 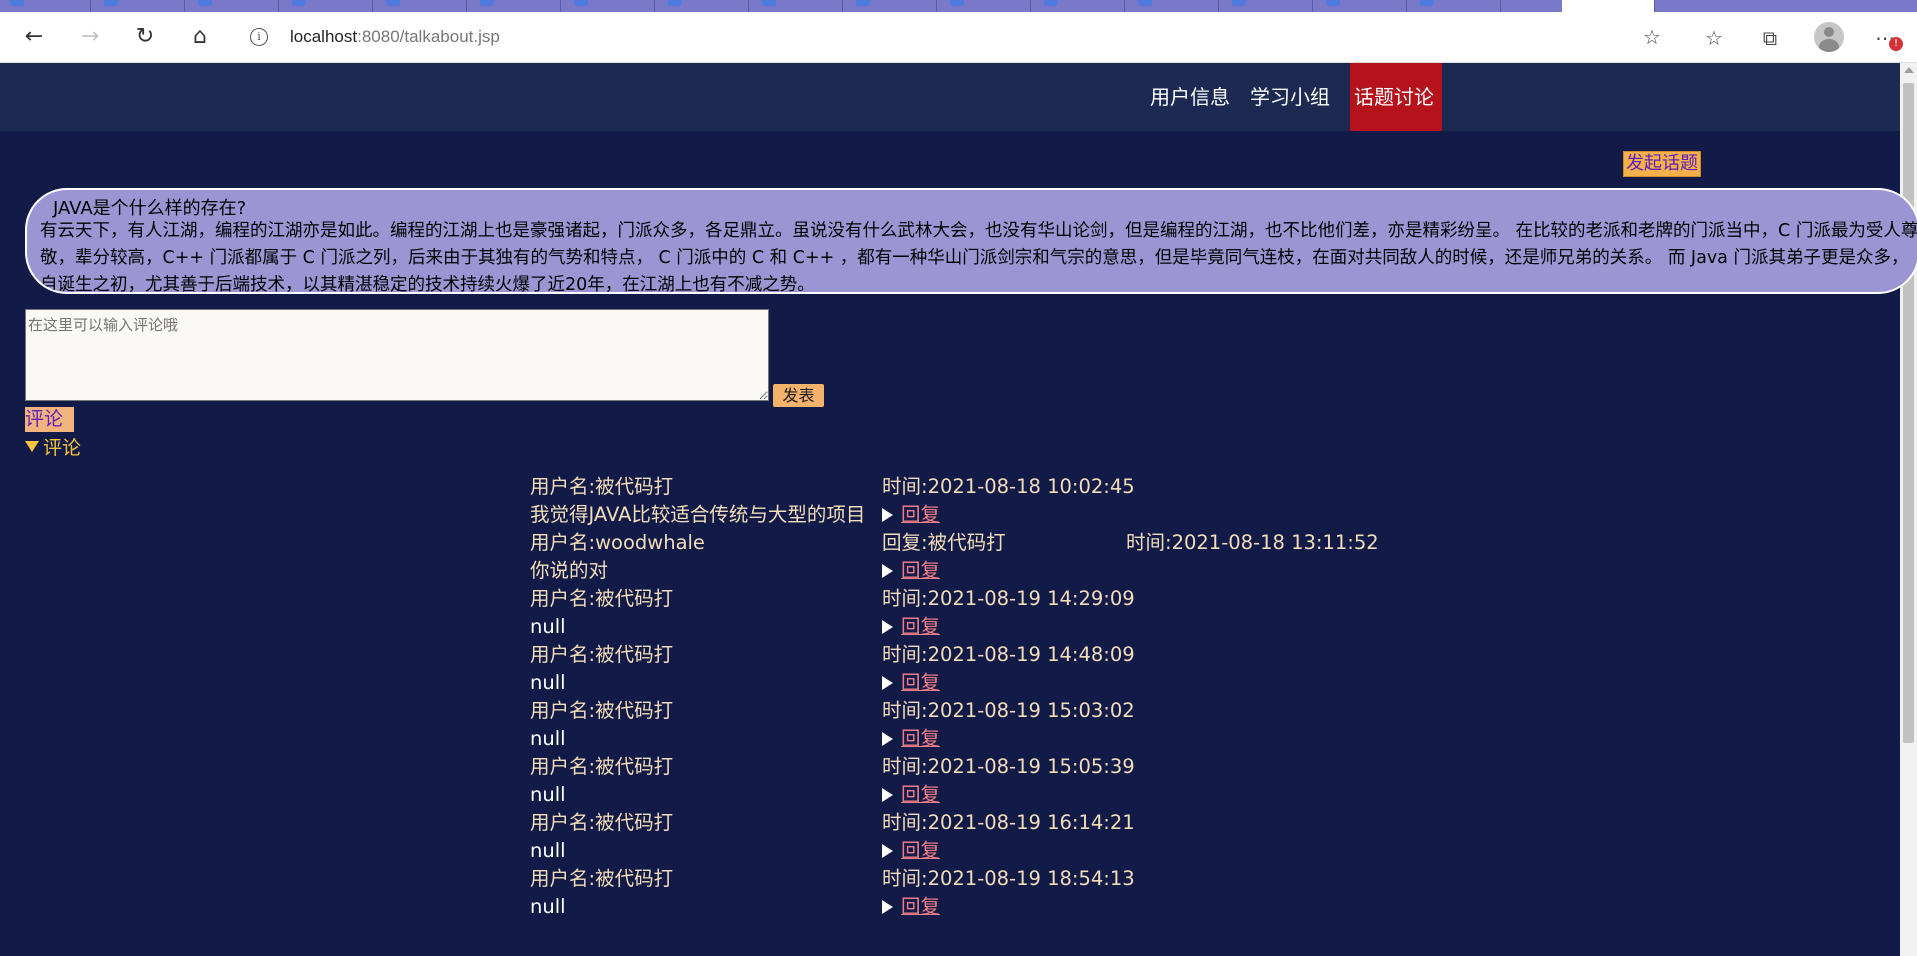 What do you see at coordinates (428, 36) in the screenshot?
I see `url-path: :8080/talkabout.jsp` at bounding box center [428, 36].